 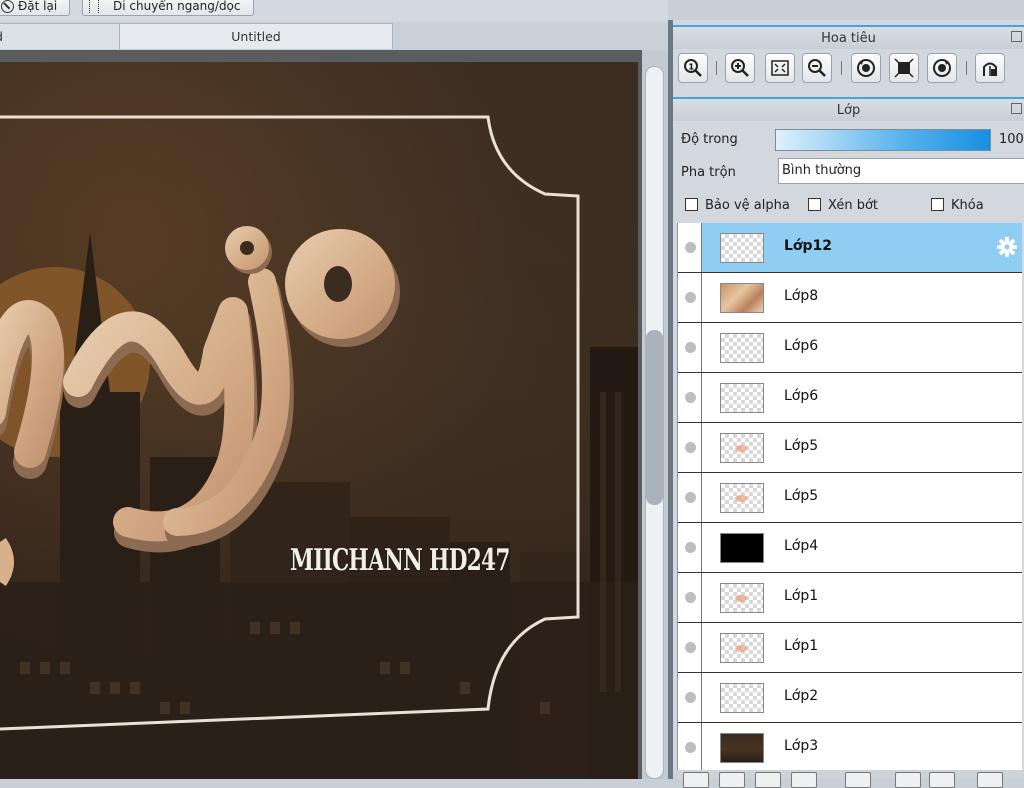 I want to click on svg-text: 1, so click(x=692, y=67).